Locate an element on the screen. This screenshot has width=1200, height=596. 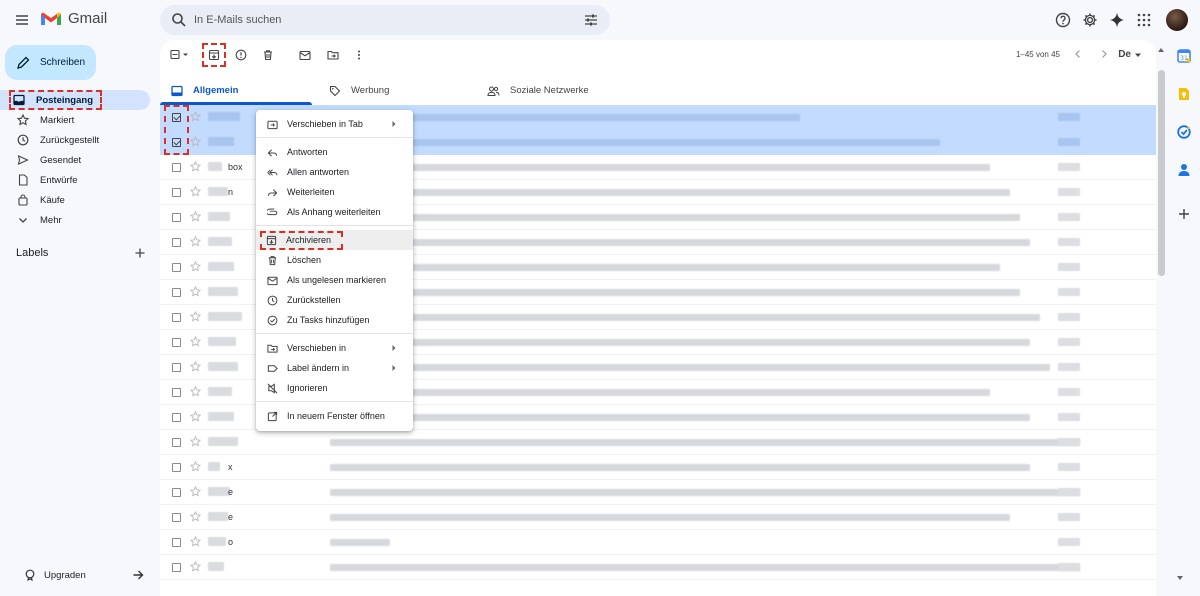
menu-item-label: Label ändern in is located at coordinates (334, 368).